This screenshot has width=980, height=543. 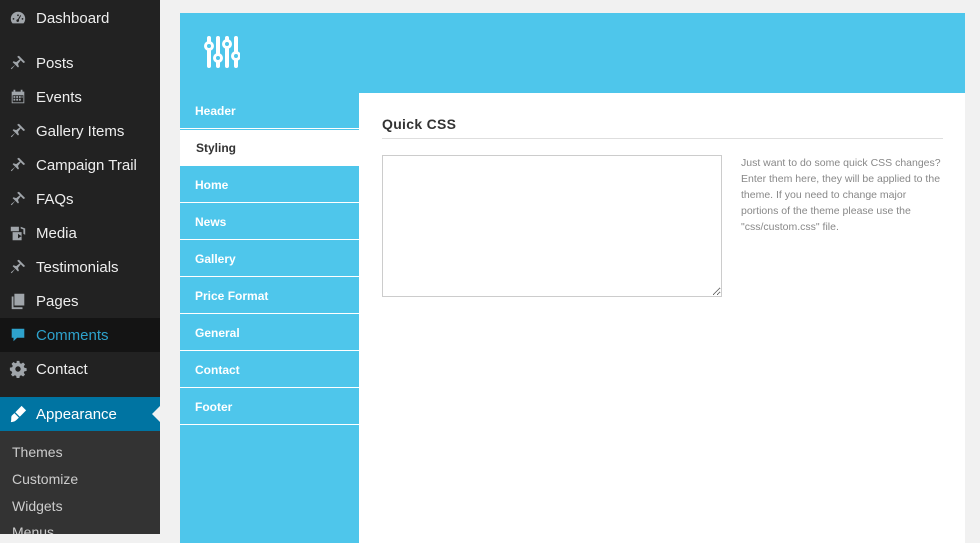 I want to click on appearance-submenu: Themes Customize Widgets Menus, so click(x=80, y=482).